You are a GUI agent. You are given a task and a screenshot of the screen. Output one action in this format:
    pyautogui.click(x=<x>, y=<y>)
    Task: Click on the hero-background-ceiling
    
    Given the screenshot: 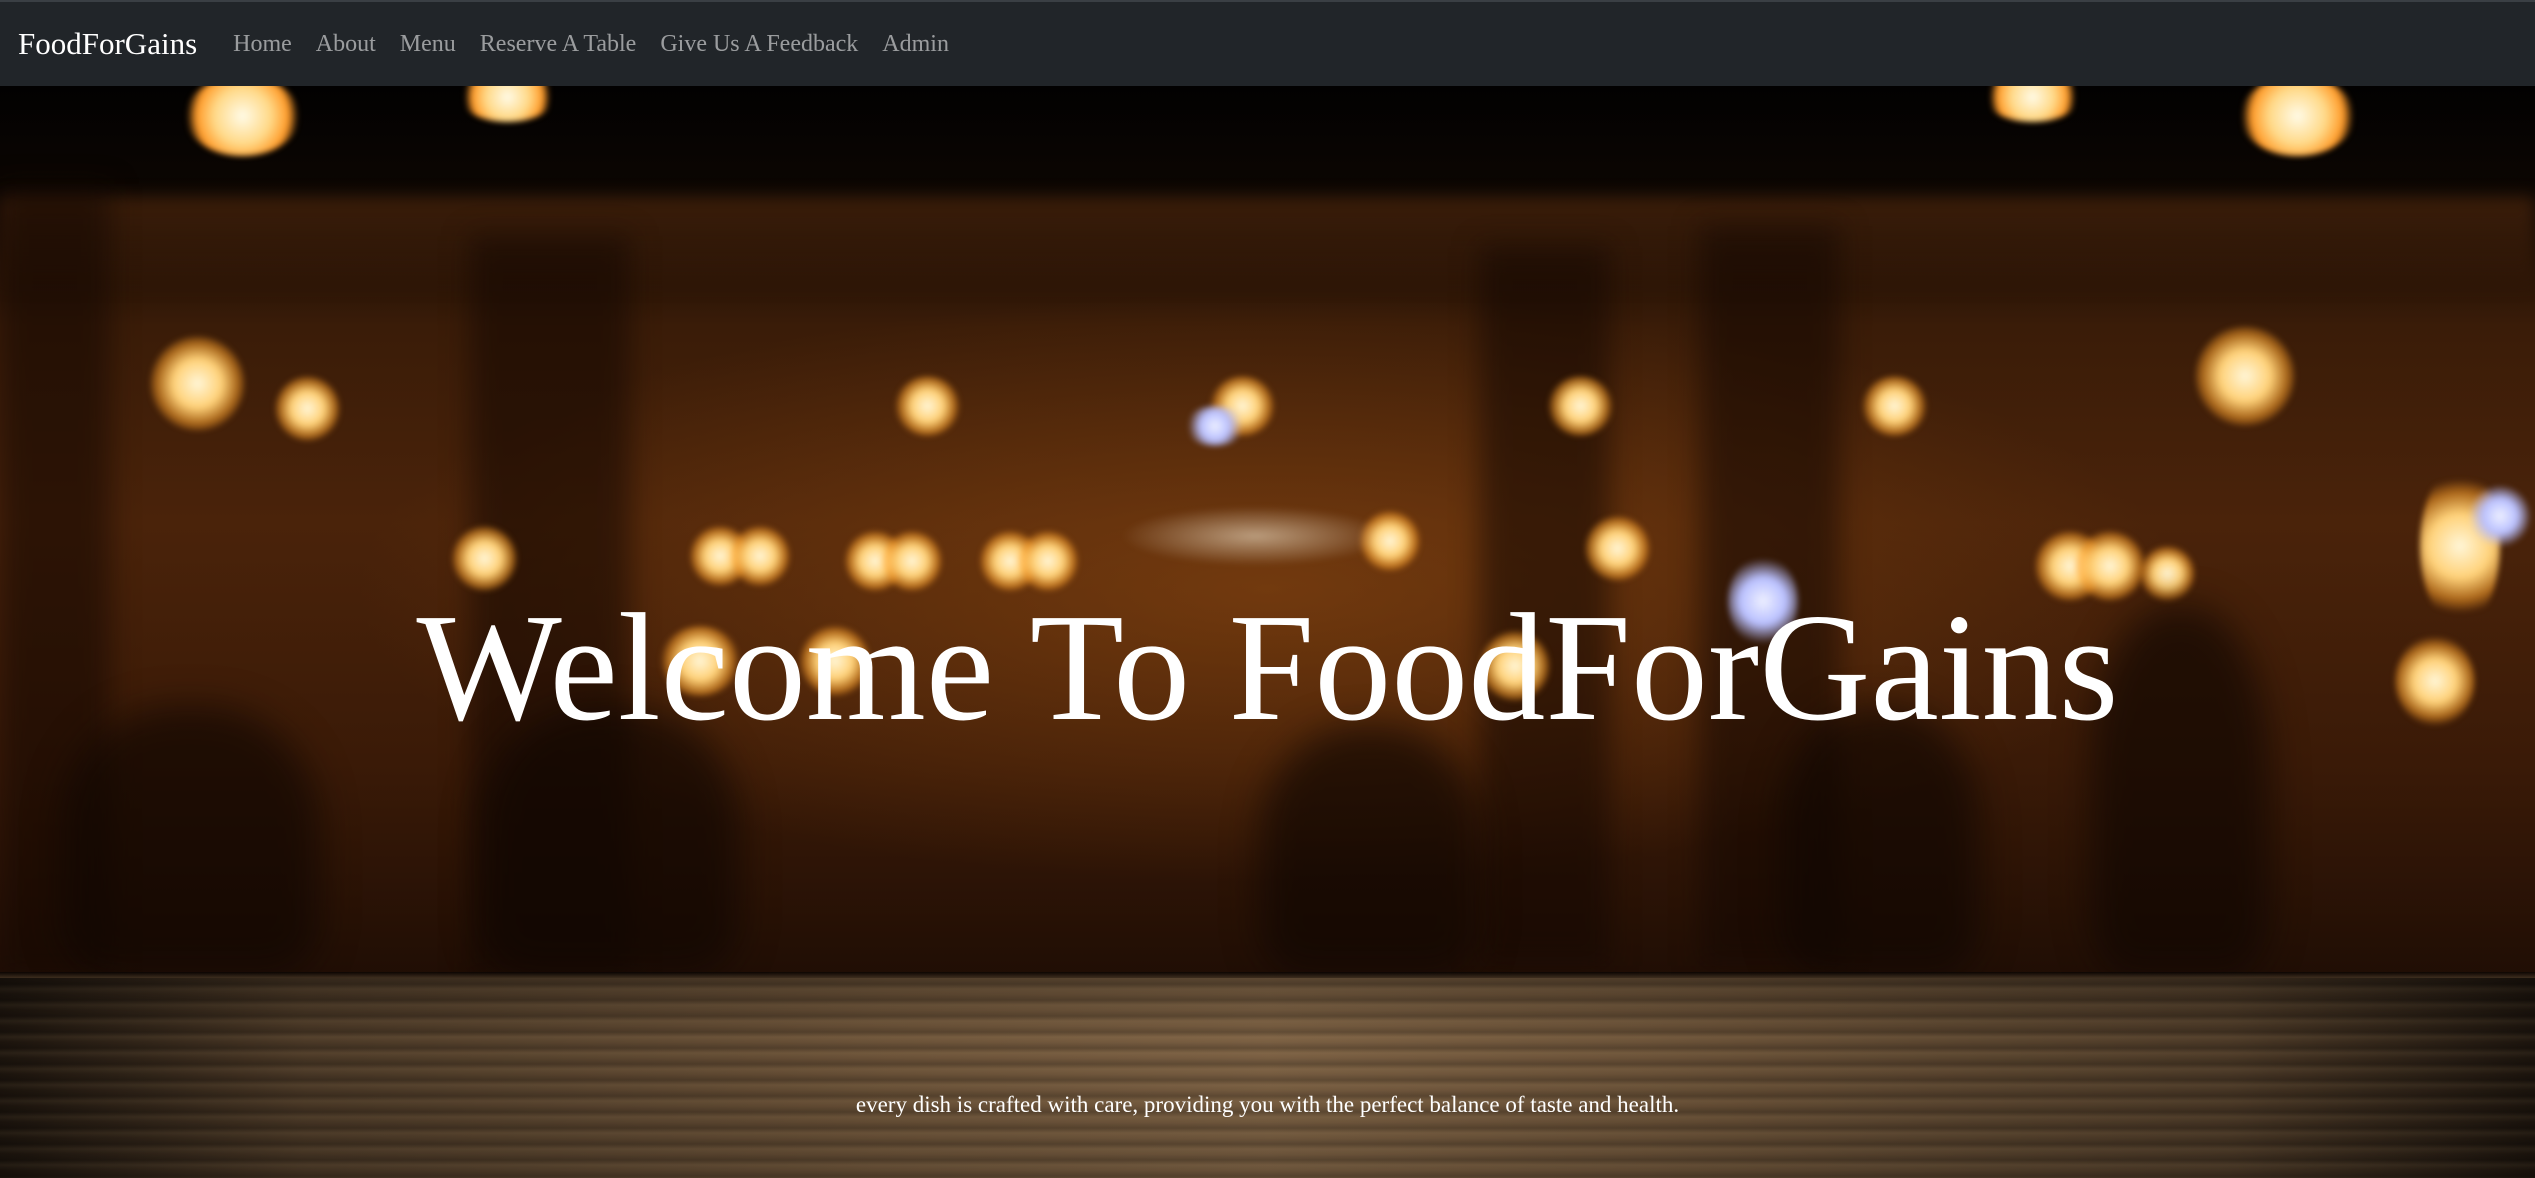 What is the action you would take?
    pyautogui.click(x=1267, y=146)
    